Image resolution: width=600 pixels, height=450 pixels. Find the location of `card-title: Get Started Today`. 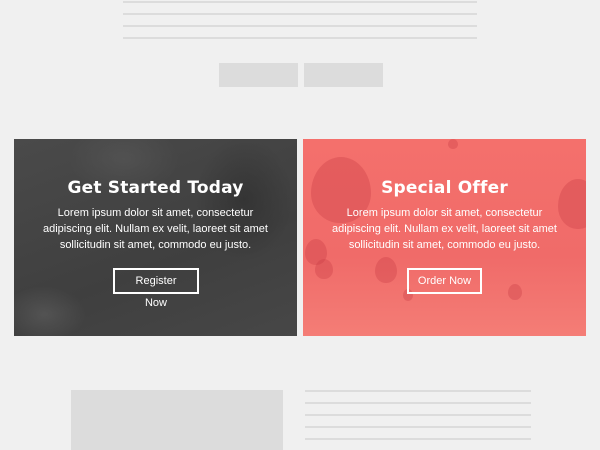

card-title: Get Started Today is located at coordinates (155, 188).